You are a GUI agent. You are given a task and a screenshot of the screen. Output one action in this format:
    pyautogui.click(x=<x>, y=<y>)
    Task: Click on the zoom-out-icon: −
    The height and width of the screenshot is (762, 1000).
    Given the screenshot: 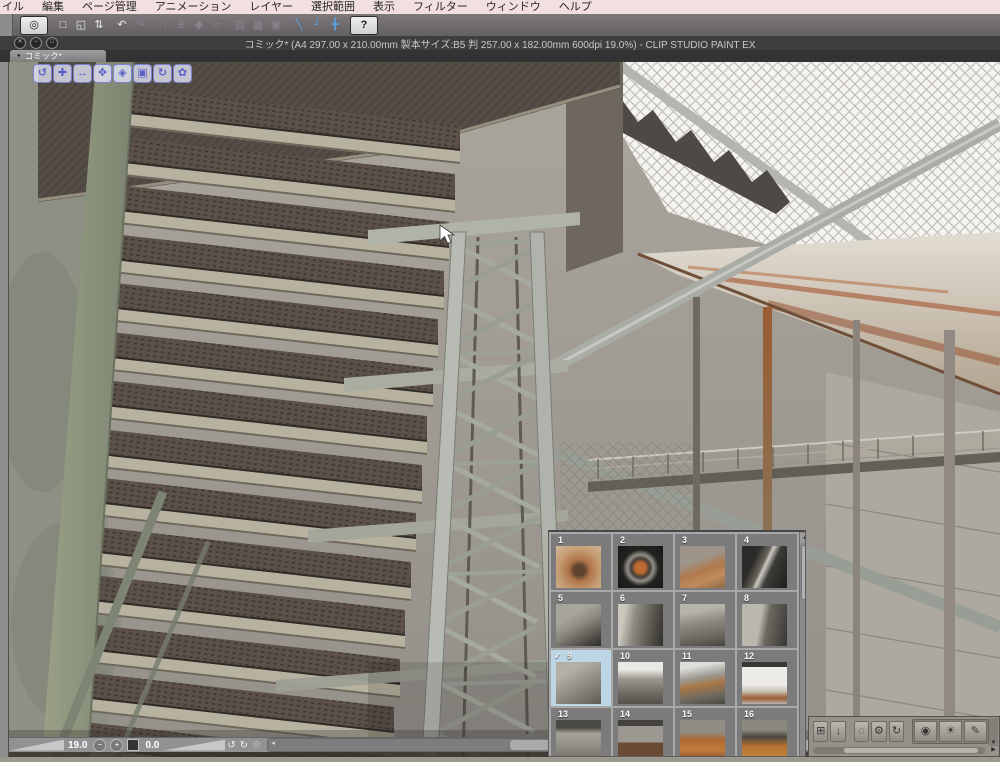 What is the action you would take?
    pyautogui.click(x=100, y=745)
    